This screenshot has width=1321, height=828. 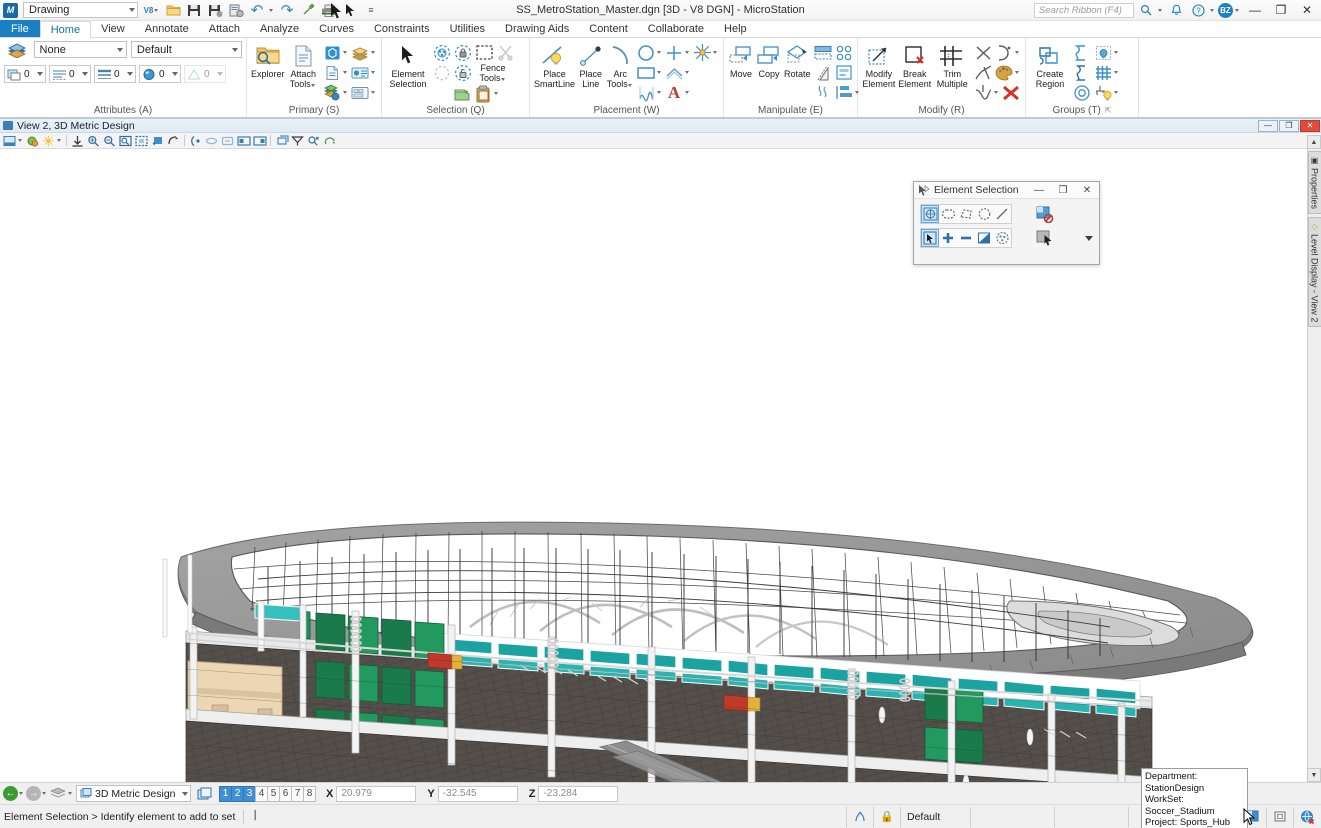 What do you see at coordinates (741, 60) in the screenshot?
I see `move-button: Move` at bounding box center [741, 60].